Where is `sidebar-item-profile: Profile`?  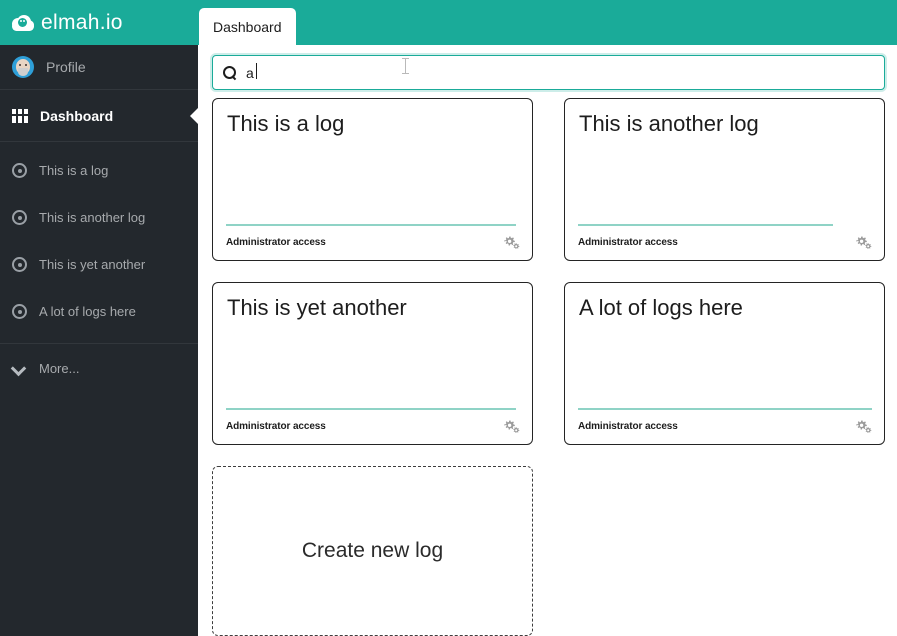
sidebar-item-profile: Profile is located at coordinates (99, 67).